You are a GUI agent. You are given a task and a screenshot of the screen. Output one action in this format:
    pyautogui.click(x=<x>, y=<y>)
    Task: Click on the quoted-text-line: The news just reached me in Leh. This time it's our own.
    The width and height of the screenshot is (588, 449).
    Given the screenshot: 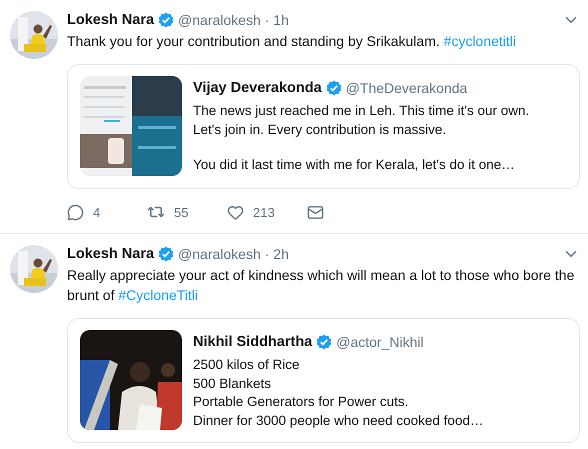 What is the action you would take?
    pyautogui.click(x=361, y=111)
    